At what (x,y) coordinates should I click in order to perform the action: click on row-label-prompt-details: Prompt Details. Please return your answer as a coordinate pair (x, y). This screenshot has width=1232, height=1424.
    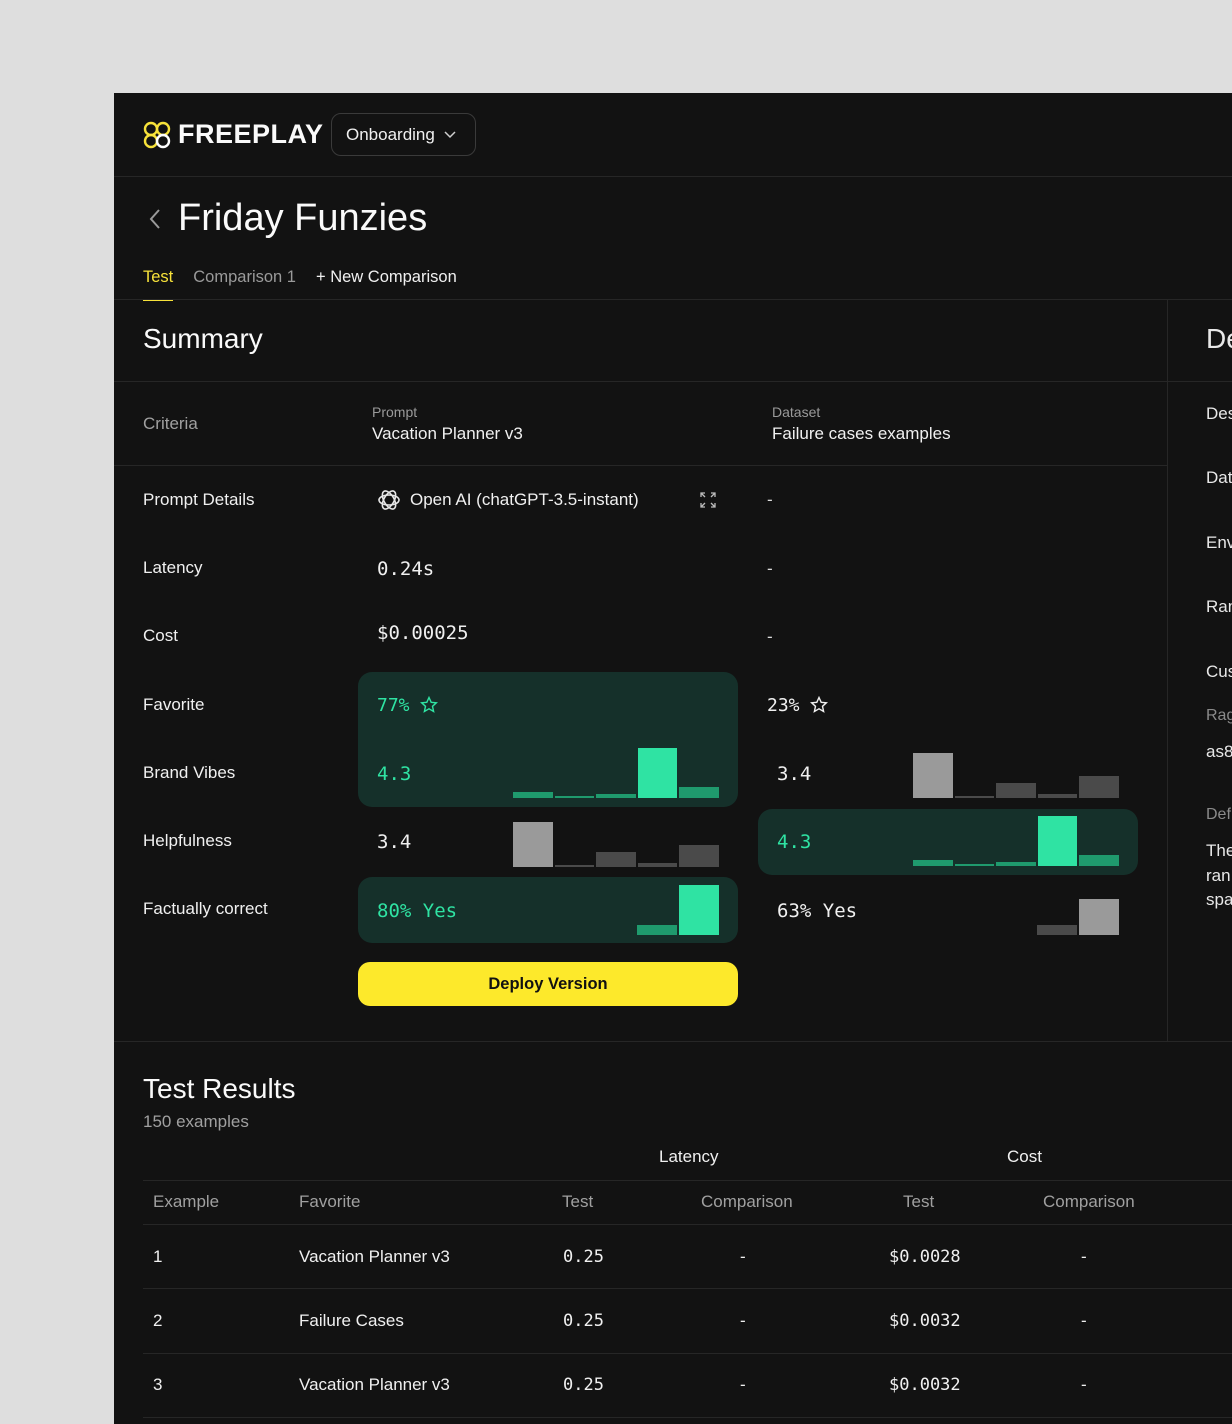
    Looking at the image, I should click on (199, 499).